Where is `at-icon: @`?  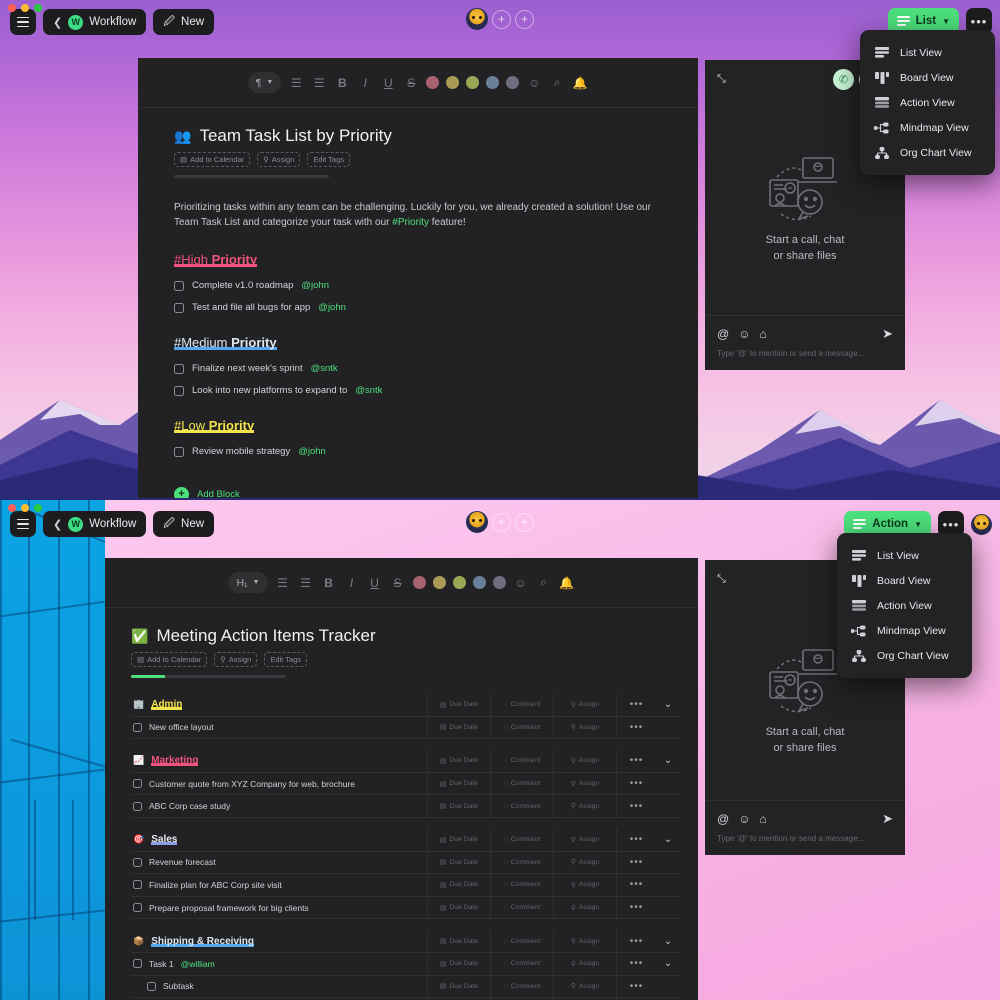 at-icon: @ is located at coordinates (723, 334).